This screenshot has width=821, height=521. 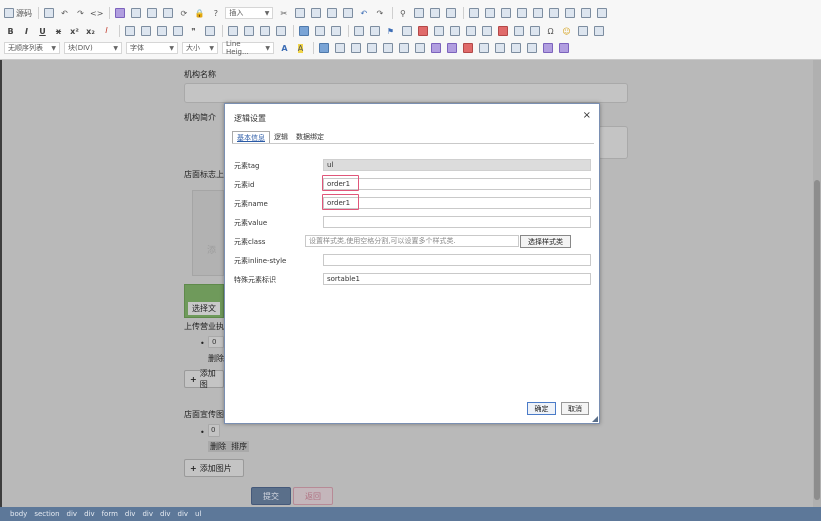 I want to click on refresh-button: ⟳, so click(x=183, y=13).